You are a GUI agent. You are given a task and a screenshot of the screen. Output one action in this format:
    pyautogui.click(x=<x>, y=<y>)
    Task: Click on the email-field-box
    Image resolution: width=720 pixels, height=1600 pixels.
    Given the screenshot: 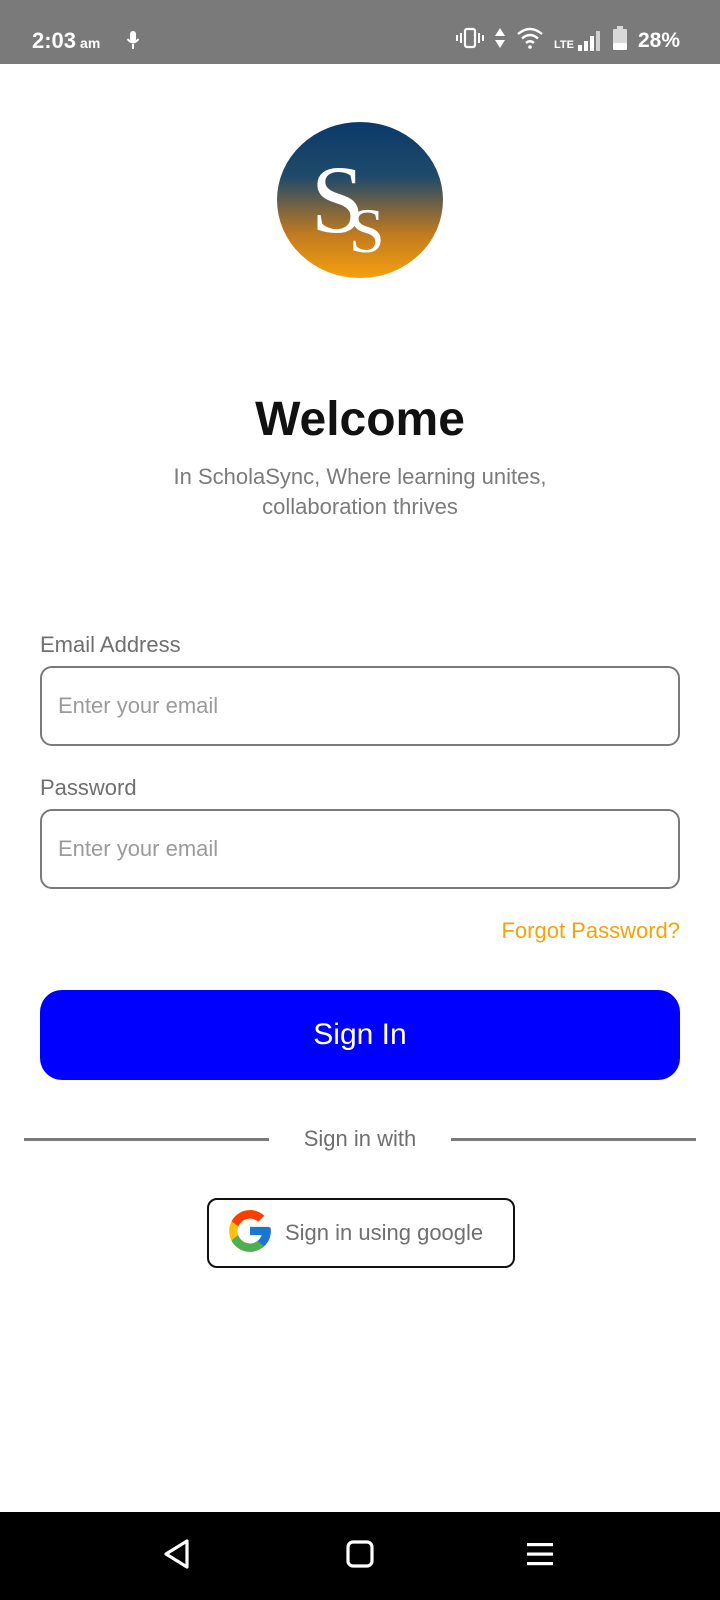 What is the action you would take?
    pyautogui.click(x=360, y=706)
    